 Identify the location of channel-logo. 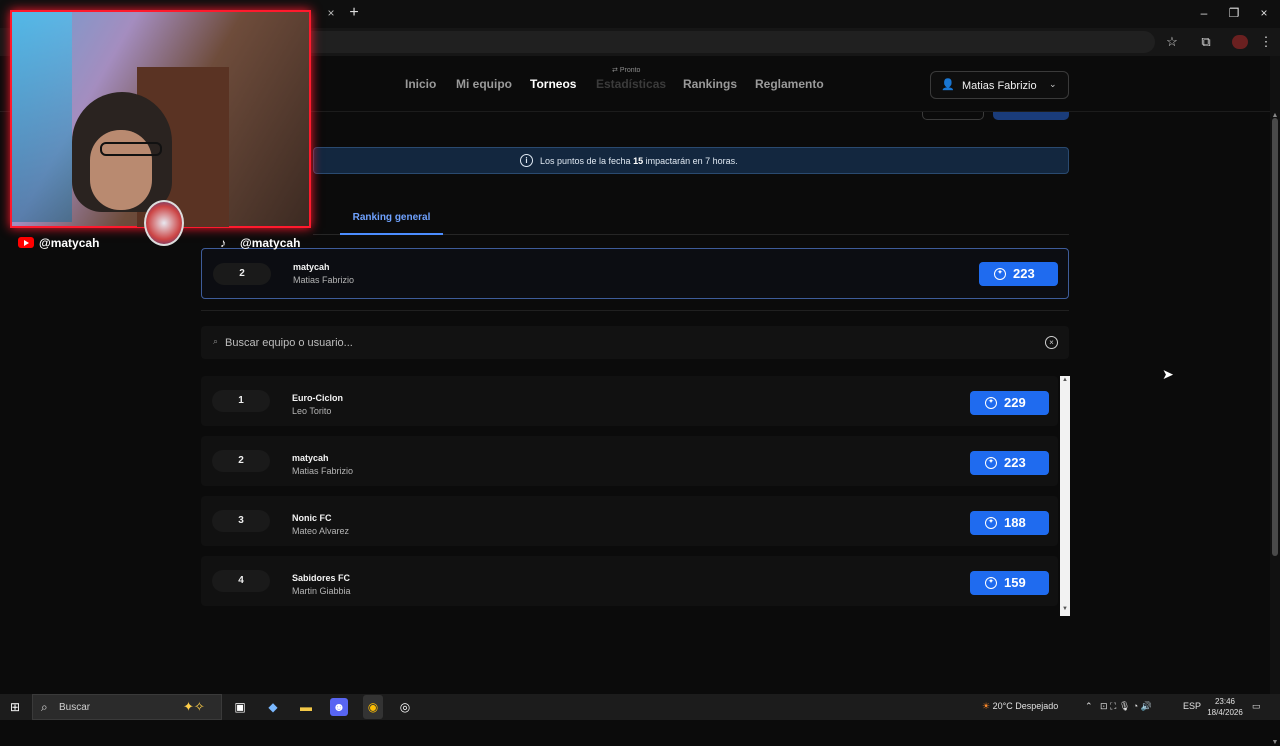
(164, 223).